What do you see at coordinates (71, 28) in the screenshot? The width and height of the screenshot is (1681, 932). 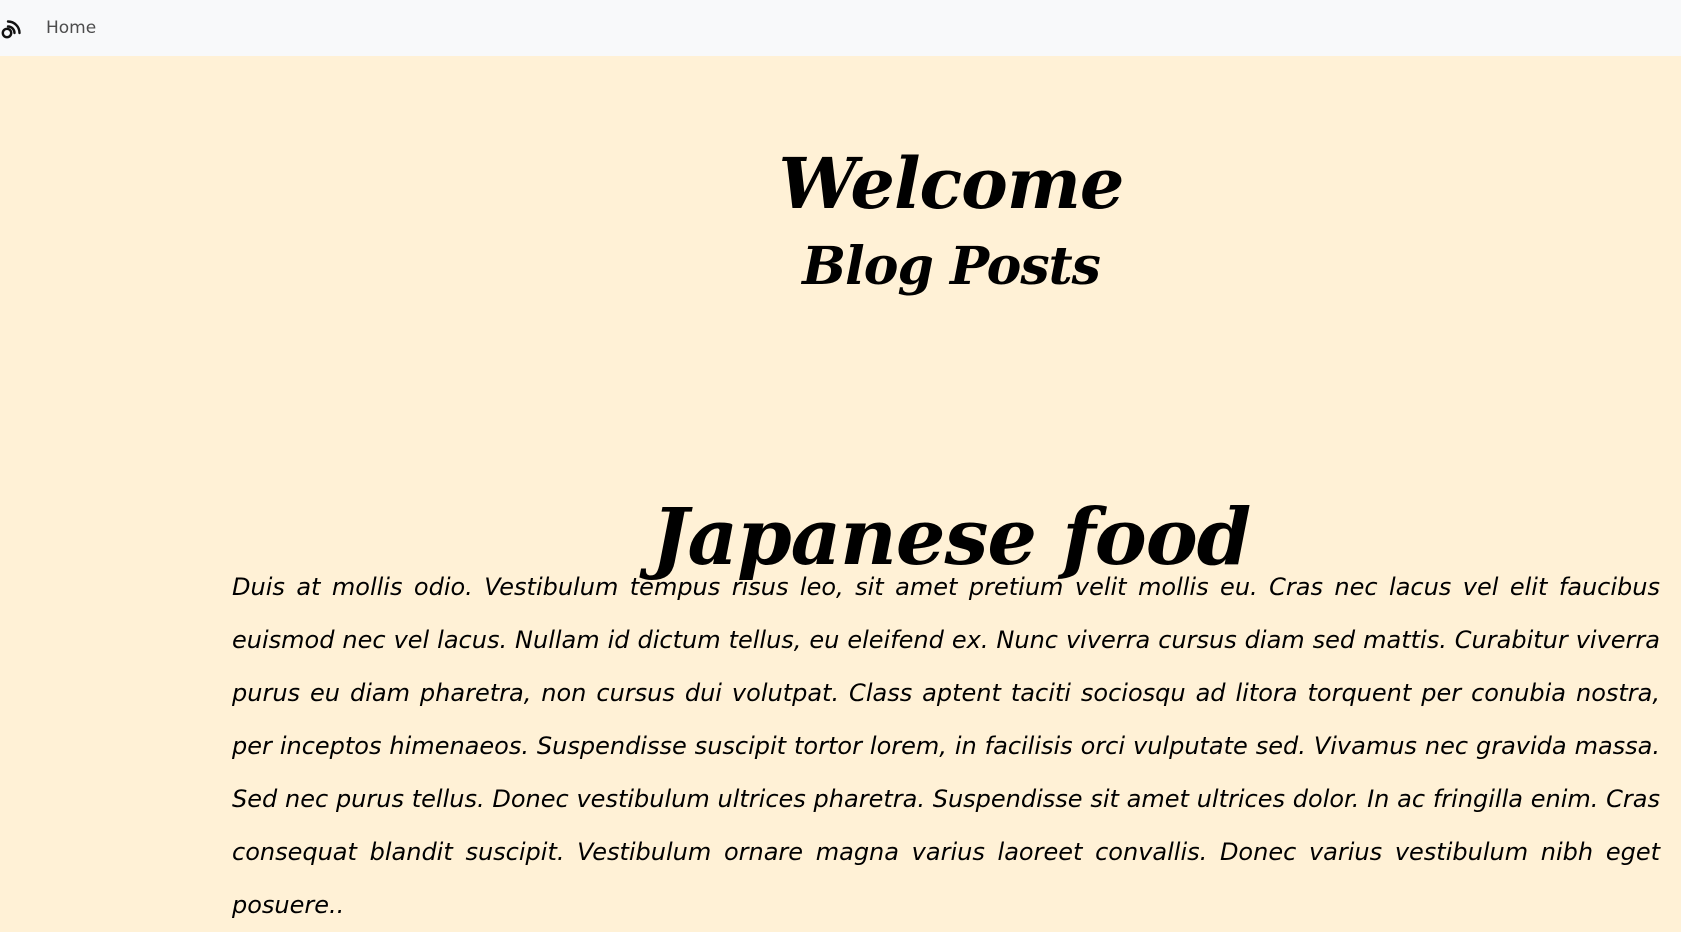 I see `nav-home-link: Home` at bounding box center [71, 28].